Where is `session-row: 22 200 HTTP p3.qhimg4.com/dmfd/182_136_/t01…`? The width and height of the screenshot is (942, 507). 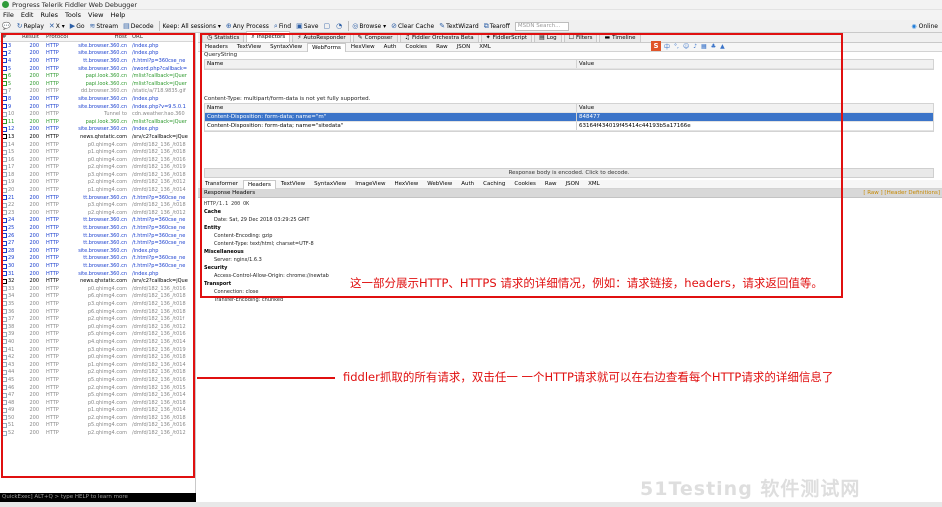
session-row: 22 200 HTTP p3.qhimg4.com/dmfd/182_136_/t01… is located at coordinates (97, 205).